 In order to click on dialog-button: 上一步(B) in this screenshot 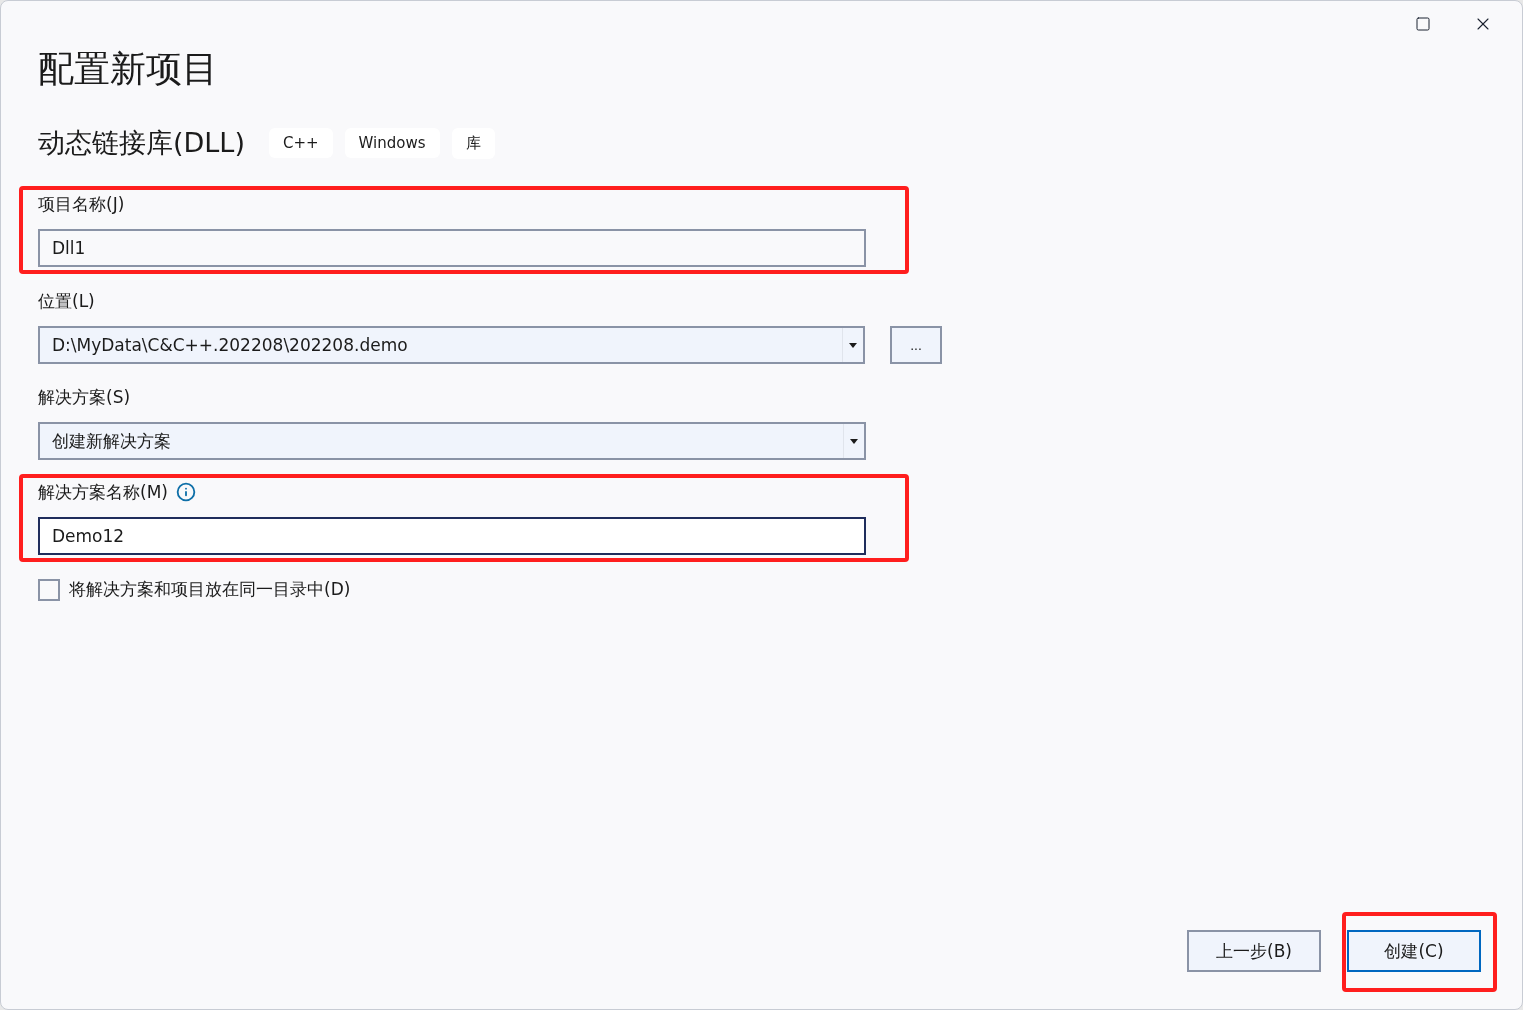, I will do `click(1254, 951)`.